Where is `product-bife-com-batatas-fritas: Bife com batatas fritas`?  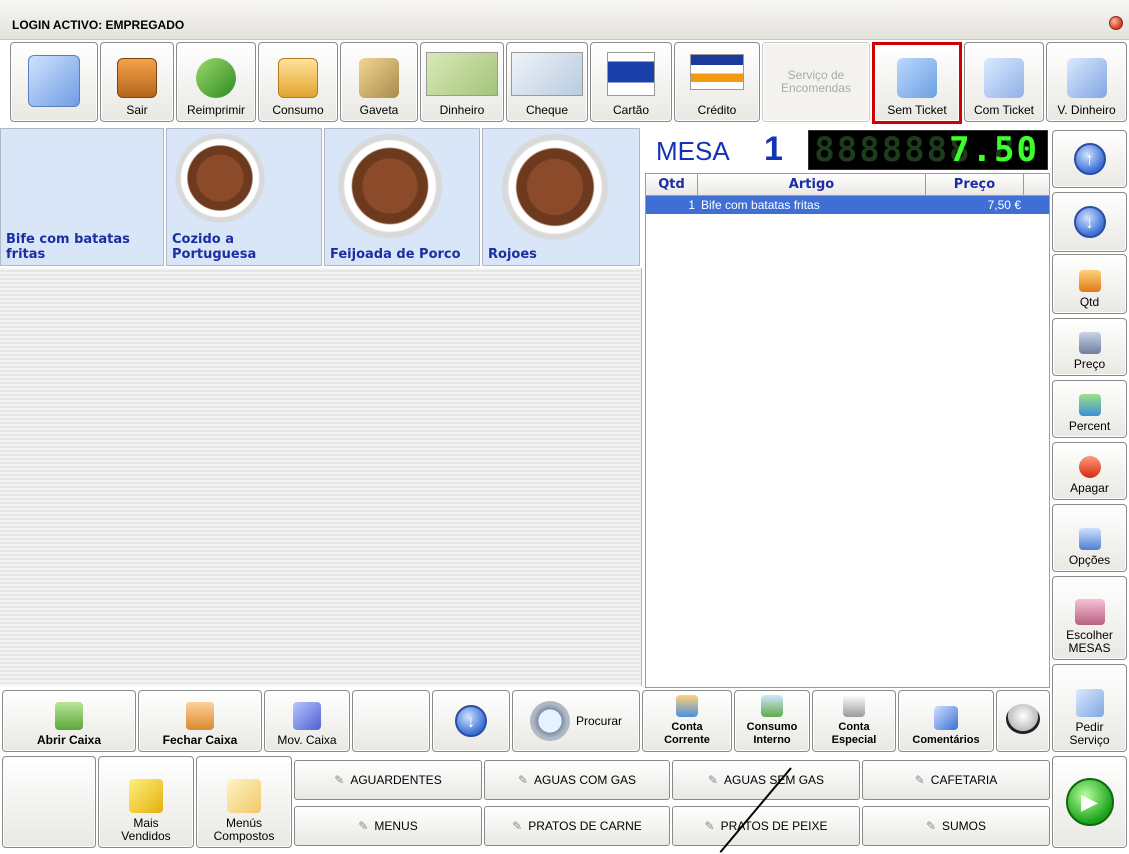
product-bife-com-batatas-fritas: Bife com batatas fritas is located at coordinates (82, 197).